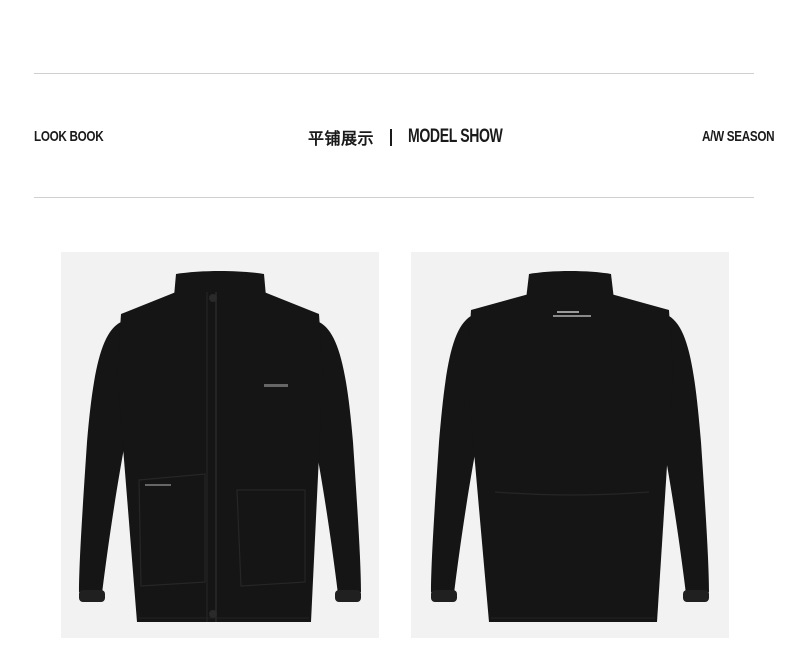 The width and height of the screenshot is (790, 647). What do you see at coordinates (391, 137) in the screenshot?
I see `title-separator` at bounding box center [391, 137].